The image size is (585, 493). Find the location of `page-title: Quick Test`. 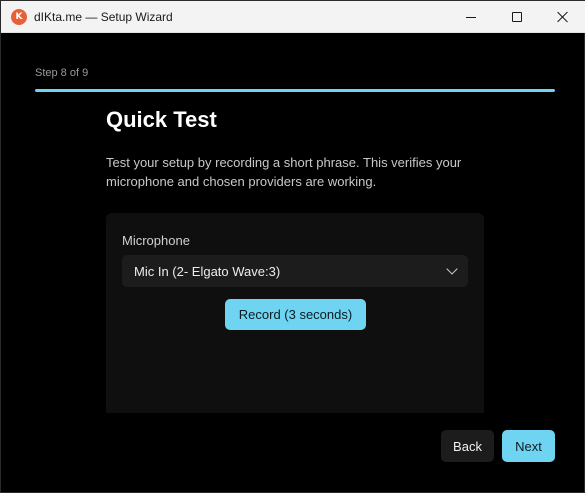

page-title: Quick Test is located at coordinates (161, 119).